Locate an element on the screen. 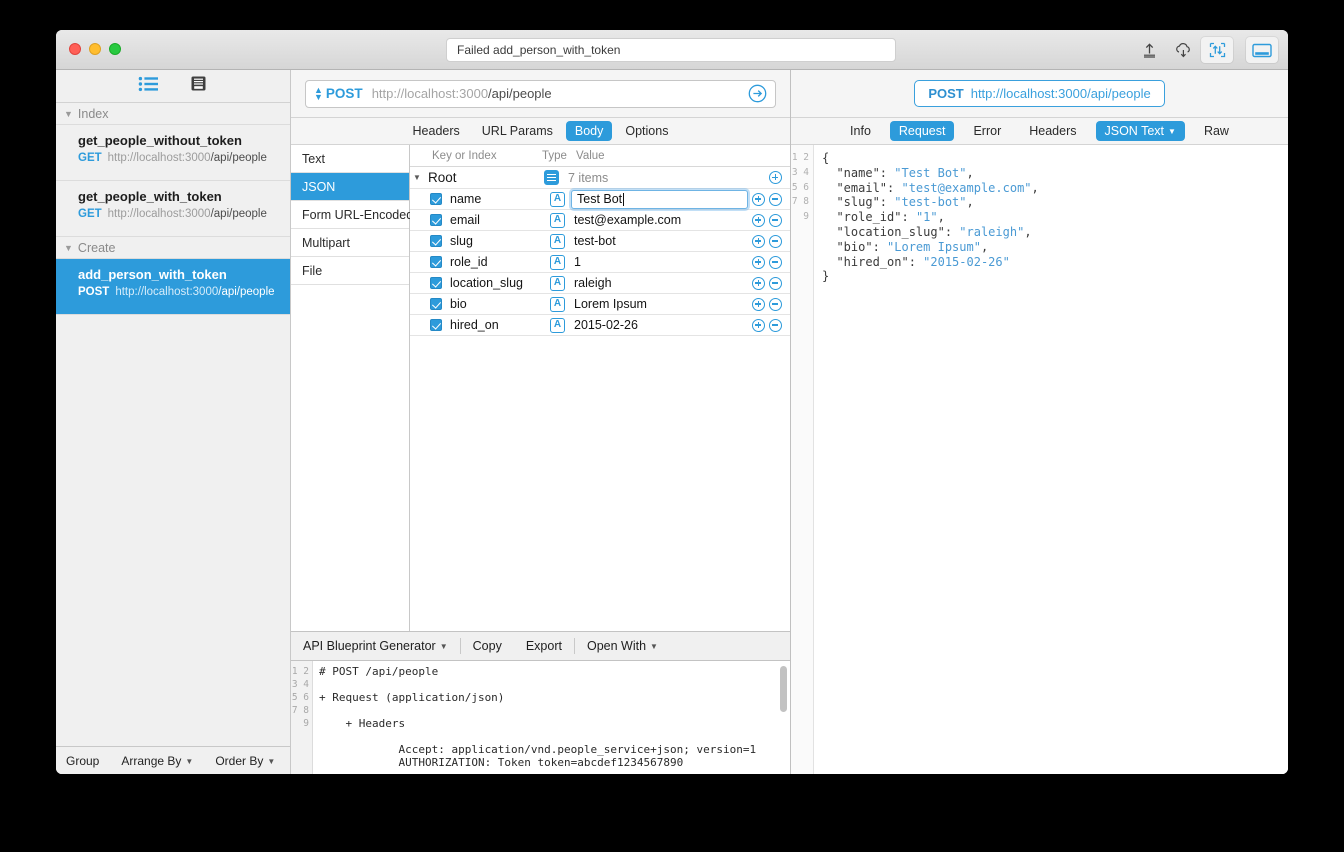 This screenshot has height=852, width=1344. list-view-icon is located at coordinates (148, 86).